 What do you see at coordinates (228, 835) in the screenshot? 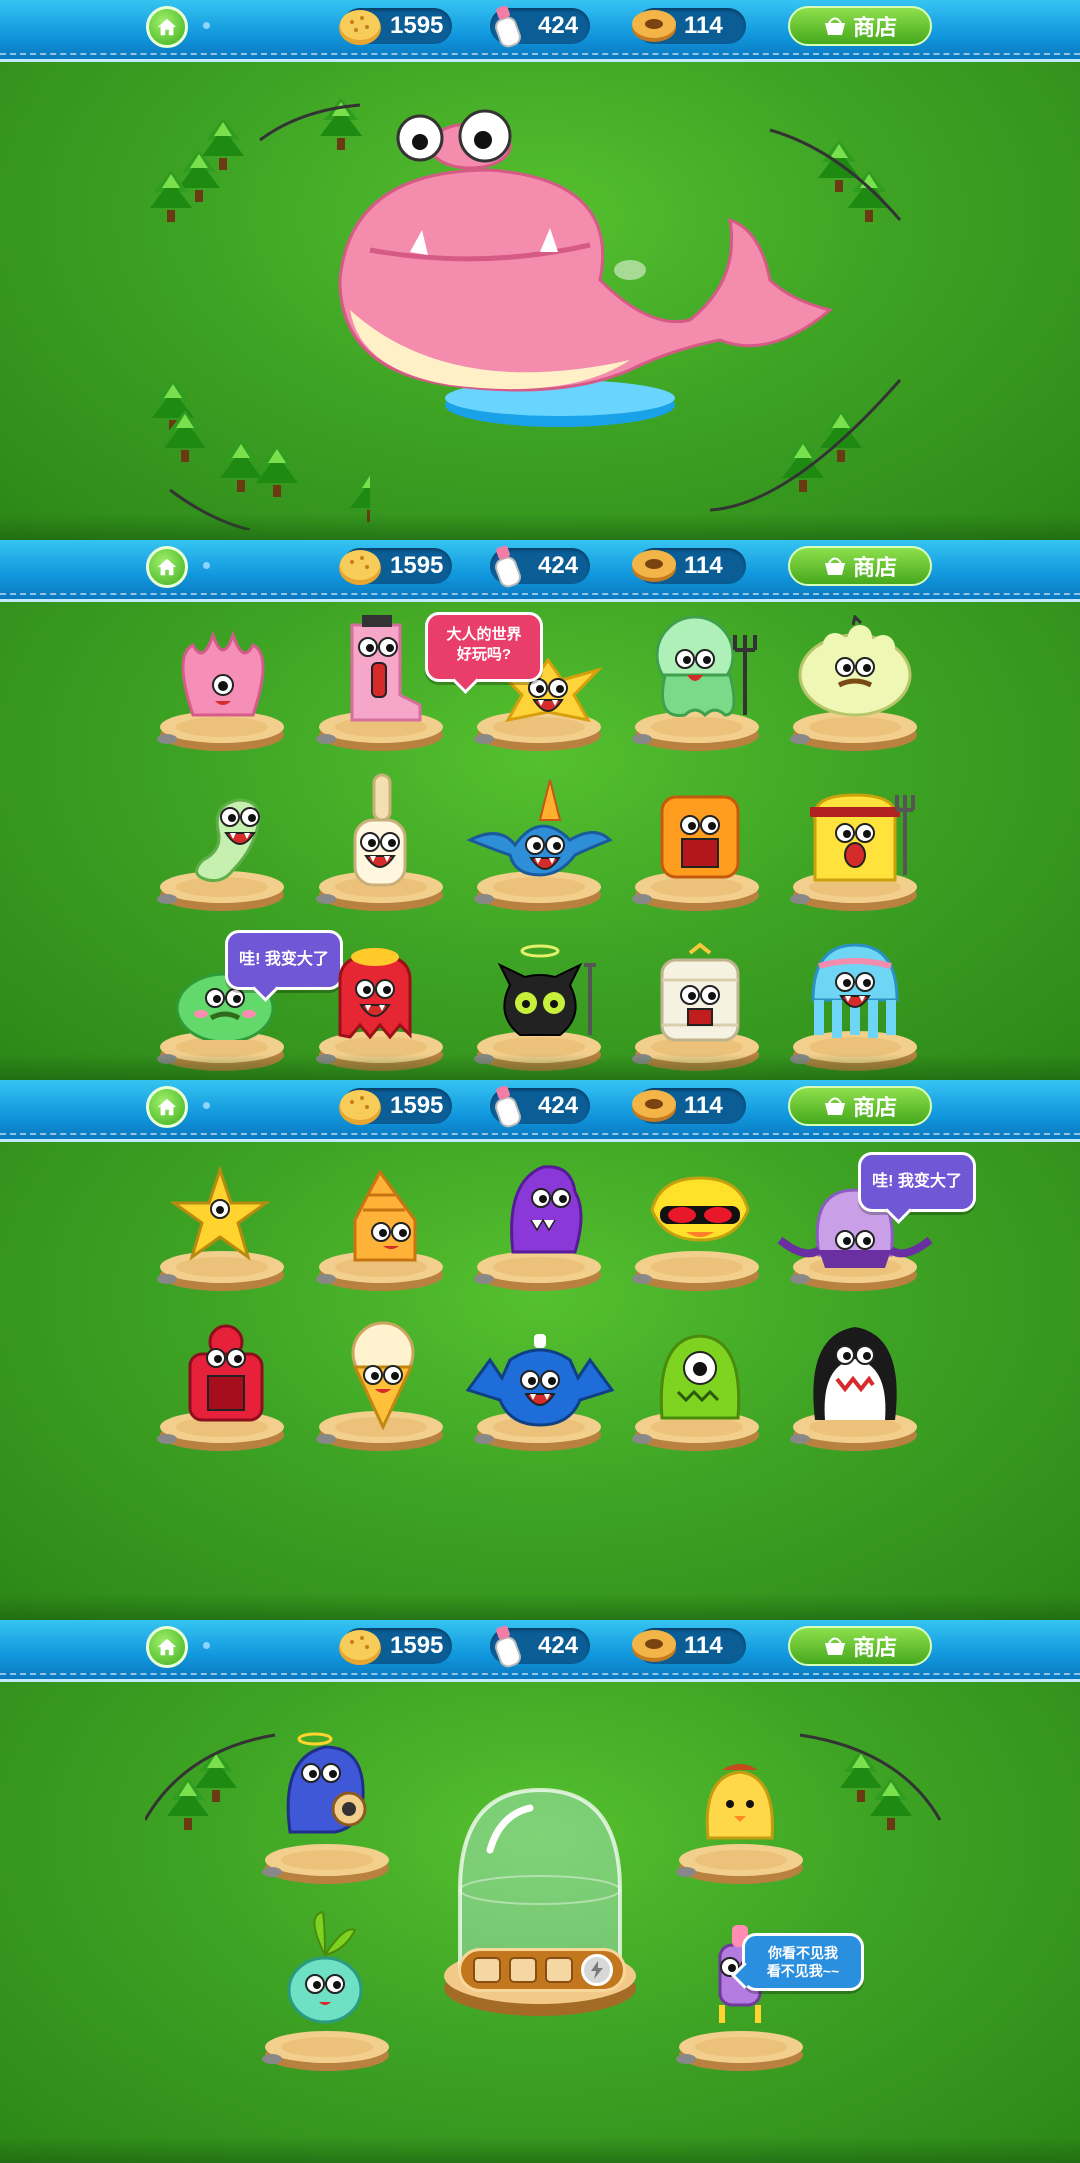
I see `green-worm-monster` at bounding box center [228, 835].